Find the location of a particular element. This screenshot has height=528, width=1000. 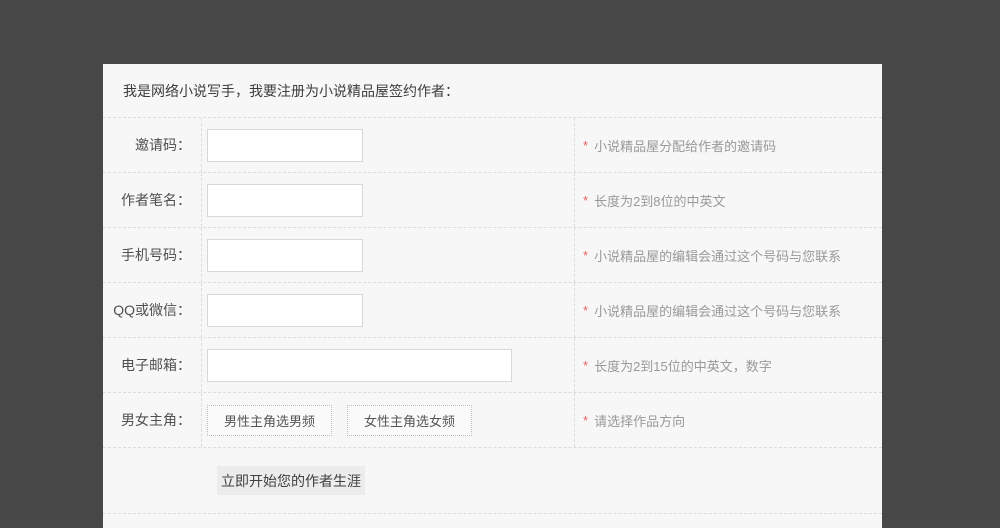

panel-footer-strip is located at coordinates (492, 521).